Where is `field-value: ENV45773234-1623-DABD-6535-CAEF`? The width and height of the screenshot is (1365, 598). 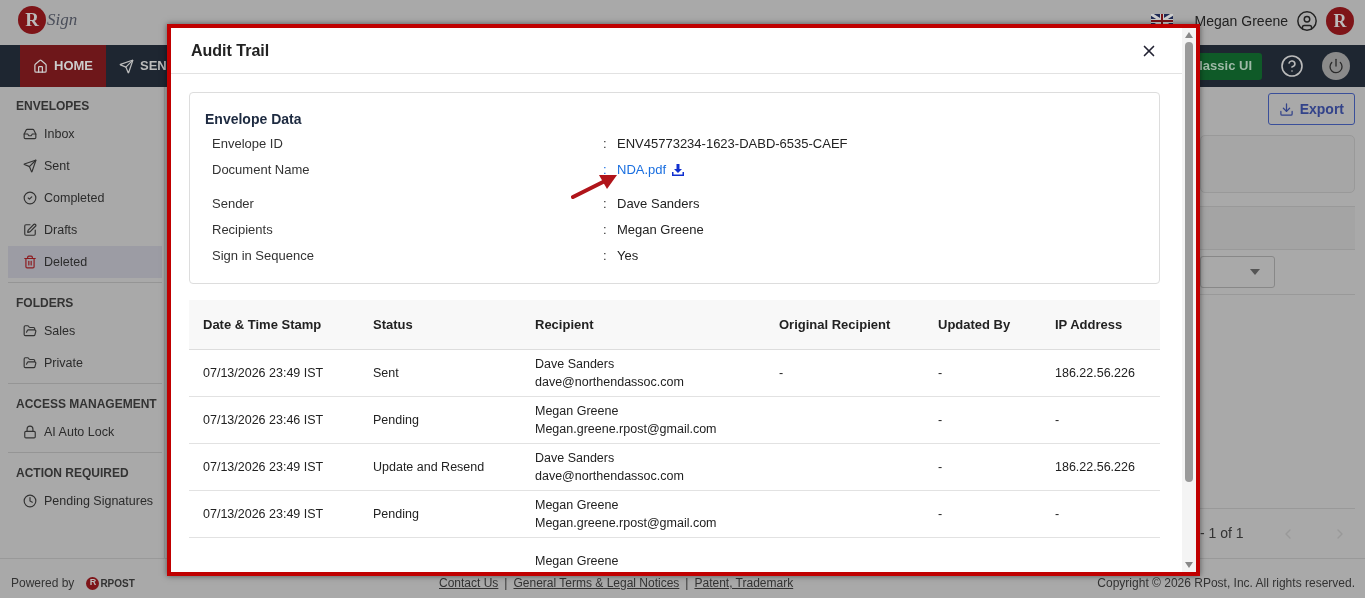
field-value: ENV45773234-1623-DABD-6535-CAEF is located at coordinates (733, 144).